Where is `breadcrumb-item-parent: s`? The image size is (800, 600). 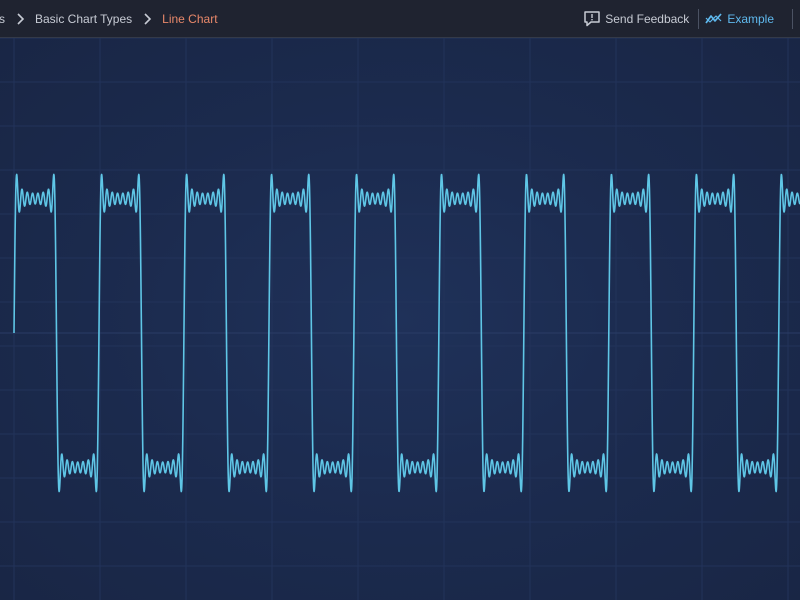
breadcrumb-item-parent: s is located at coordinates (2, 19).